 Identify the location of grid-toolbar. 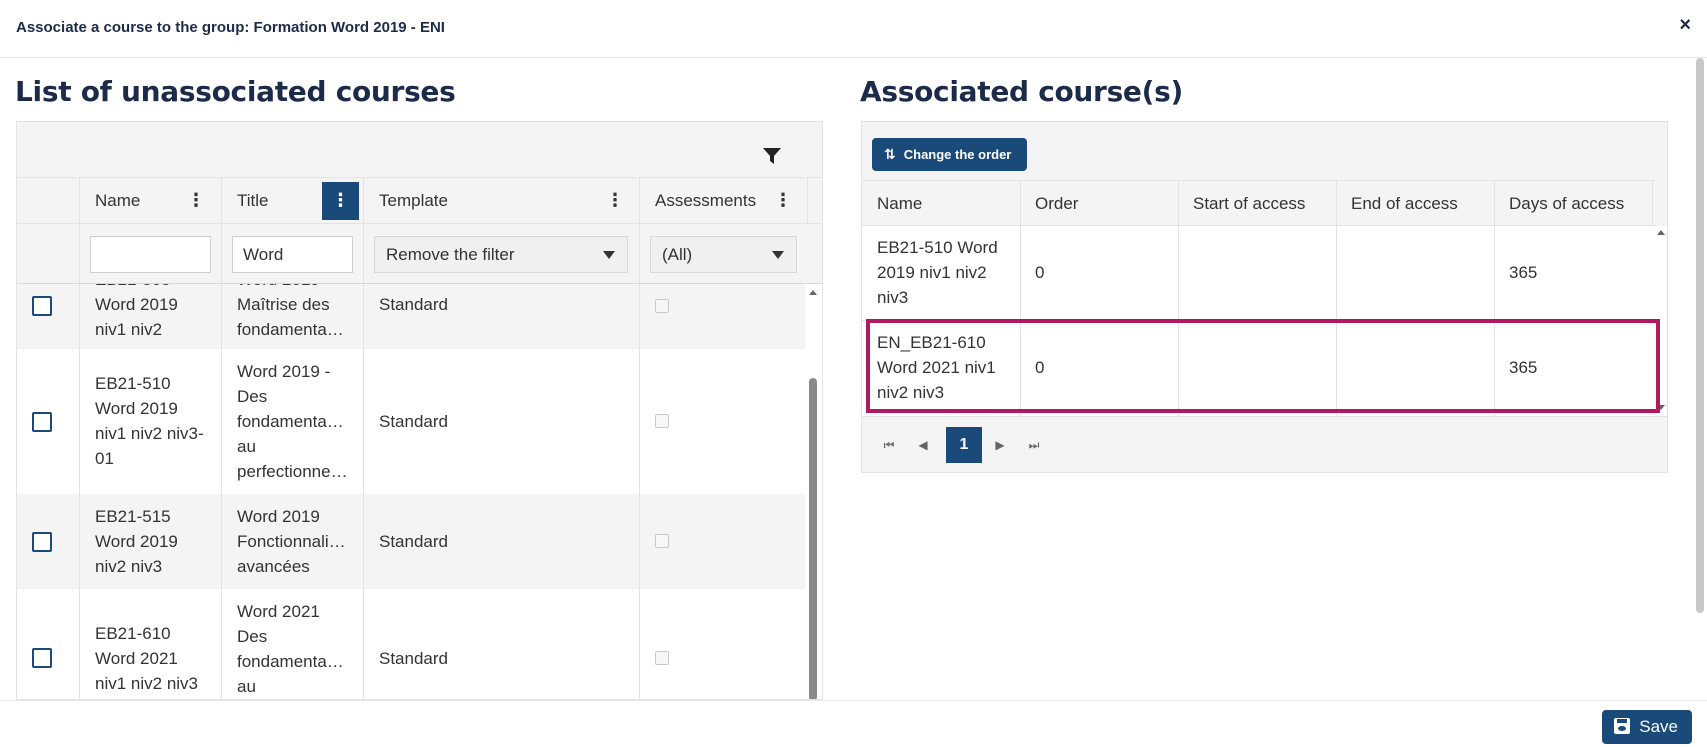
(419, 150).